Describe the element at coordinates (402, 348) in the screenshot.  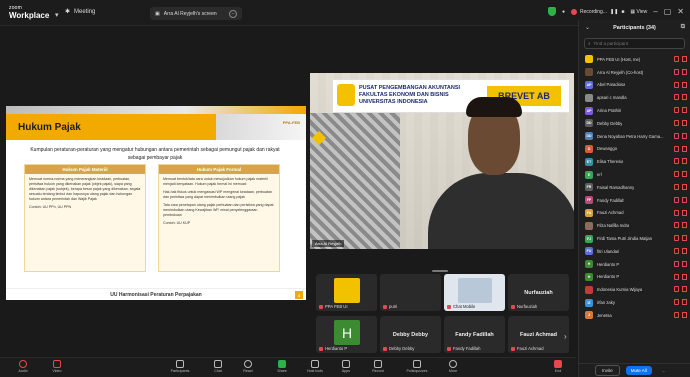
I see `tile-name: Debby Debby` at that location.